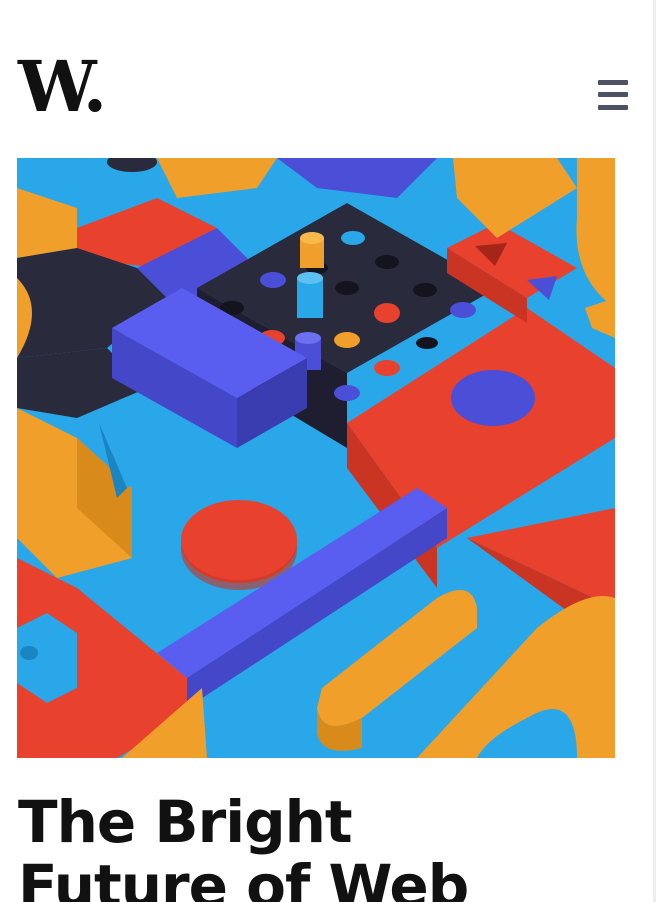  Describe the element at coordinates (185, 822) in the screenshot. I see `article-title-line-1: The Bright` at that location.